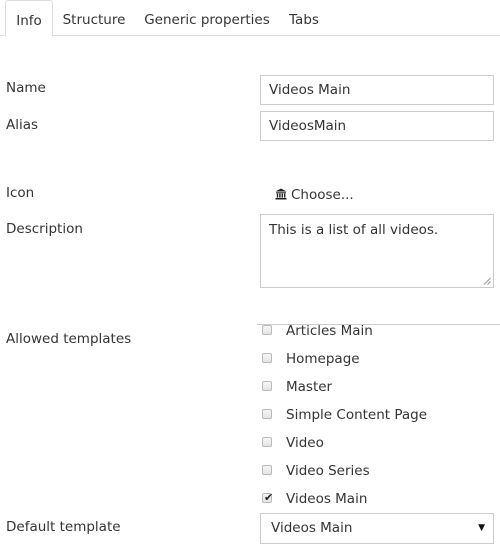 The width and height of the screenshot is (500, 549). What do you see at coordinates (69, 339) in the screenshot?
I see `allowed-templates-label: Allowed templates` at bounding box center [69, 339].